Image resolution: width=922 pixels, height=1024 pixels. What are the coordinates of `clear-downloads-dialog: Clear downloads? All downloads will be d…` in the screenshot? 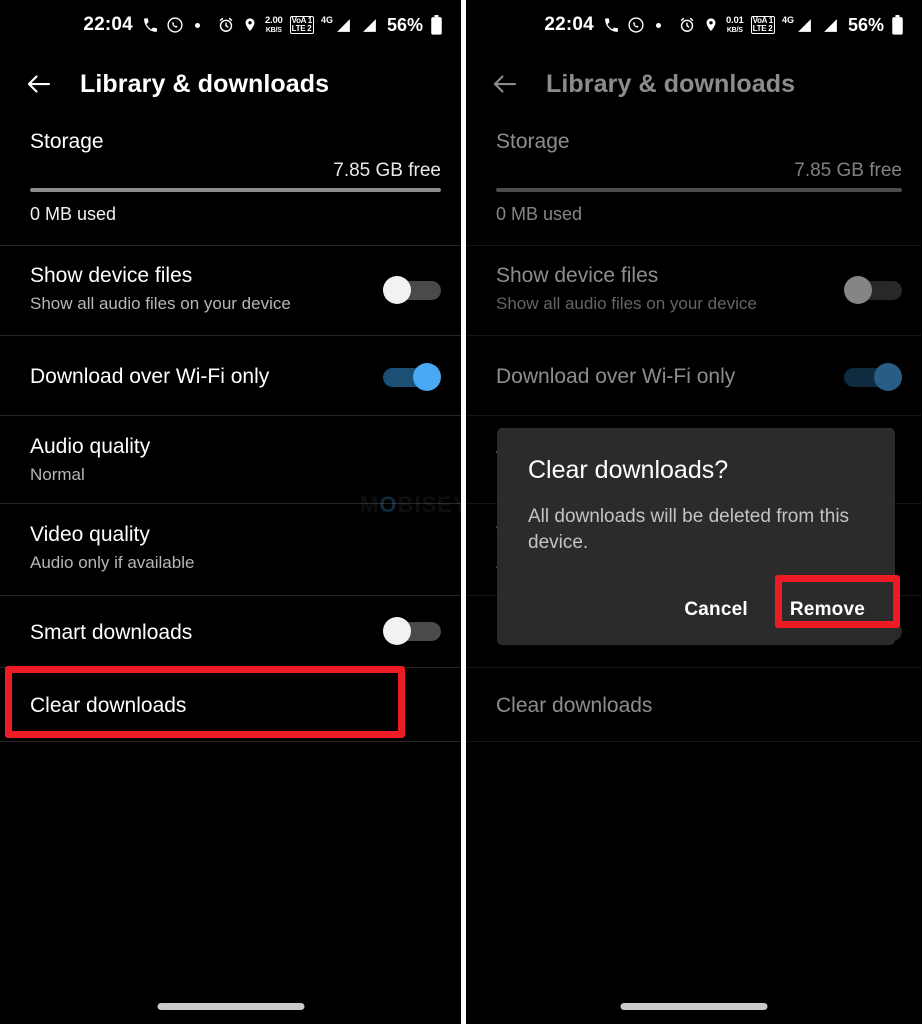 It's located at (696, 536).